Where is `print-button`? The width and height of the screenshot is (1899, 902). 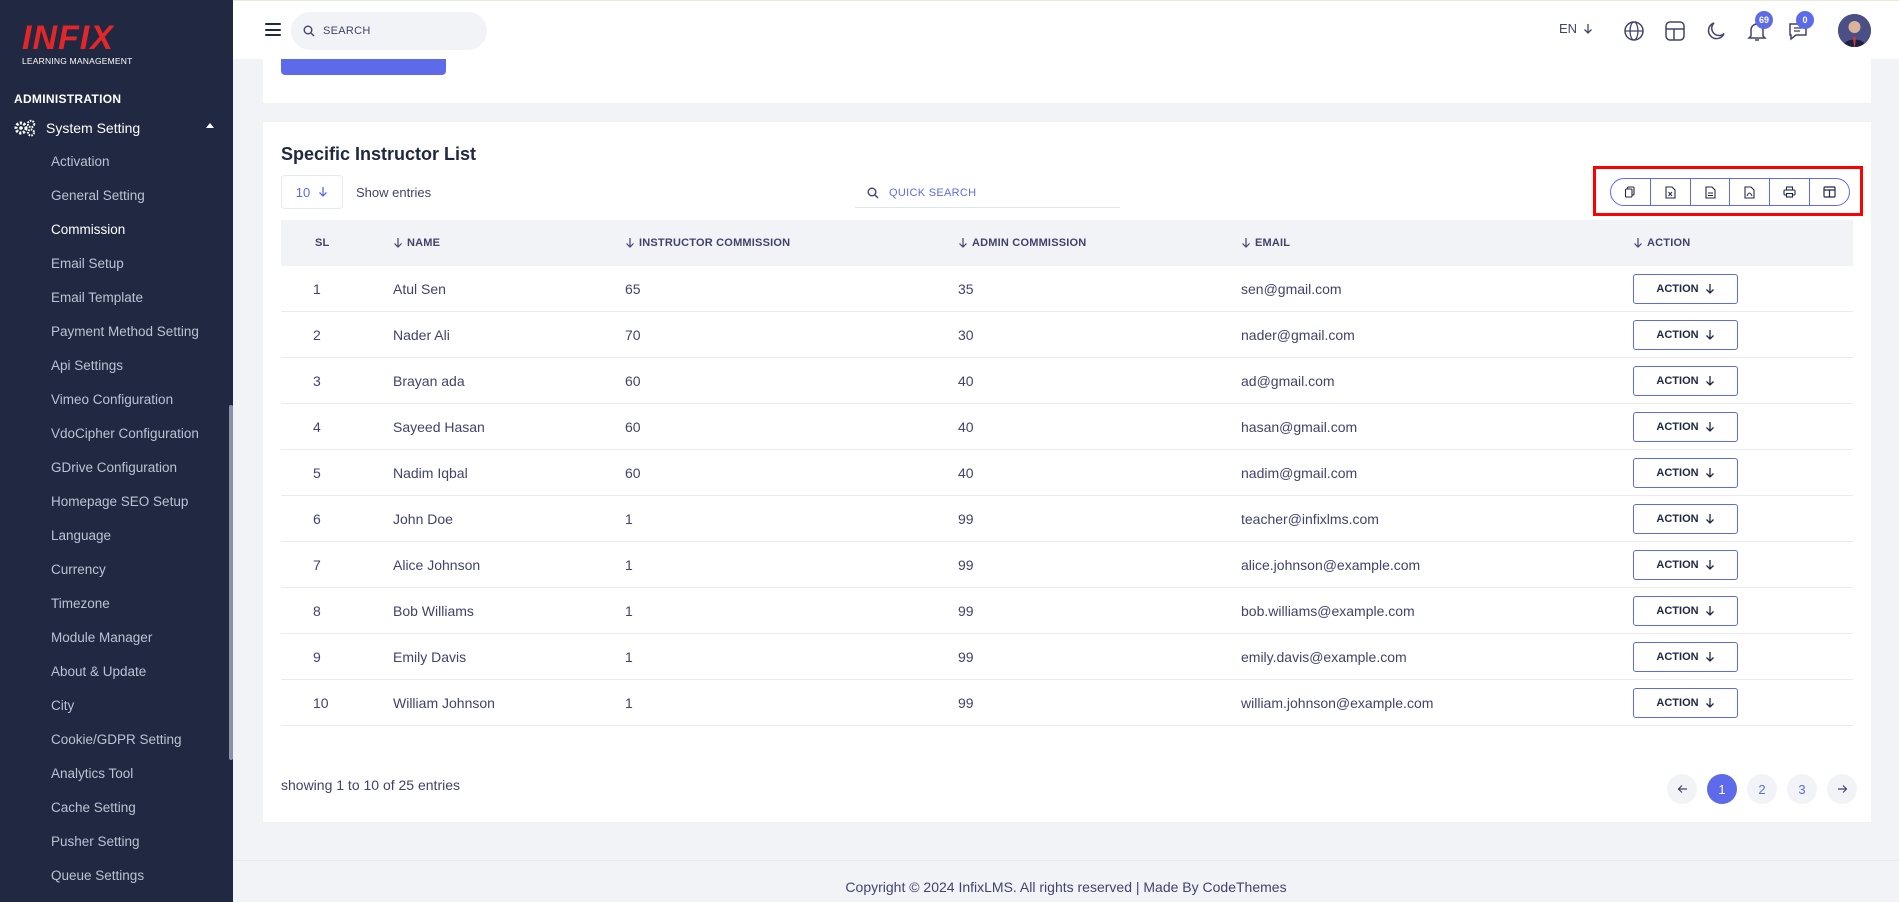
print-button is located at coordinates (1790, 192).